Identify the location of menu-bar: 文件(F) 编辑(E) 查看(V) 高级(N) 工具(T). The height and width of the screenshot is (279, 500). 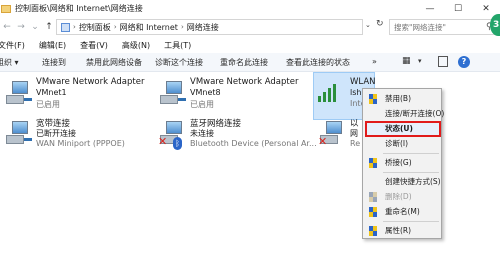
(250, 45).